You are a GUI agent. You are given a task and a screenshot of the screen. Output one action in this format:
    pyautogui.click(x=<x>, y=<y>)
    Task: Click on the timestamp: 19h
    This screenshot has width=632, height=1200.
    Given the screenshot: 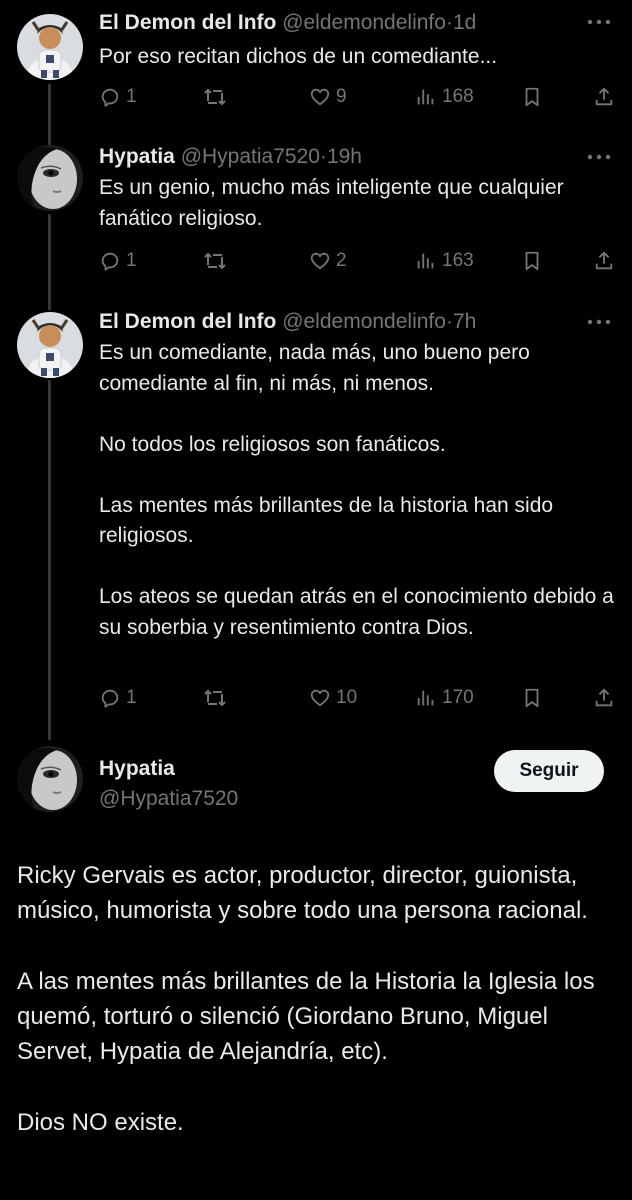 What is the action you would take?
    pyautogui.click(x=344, y=156)
    